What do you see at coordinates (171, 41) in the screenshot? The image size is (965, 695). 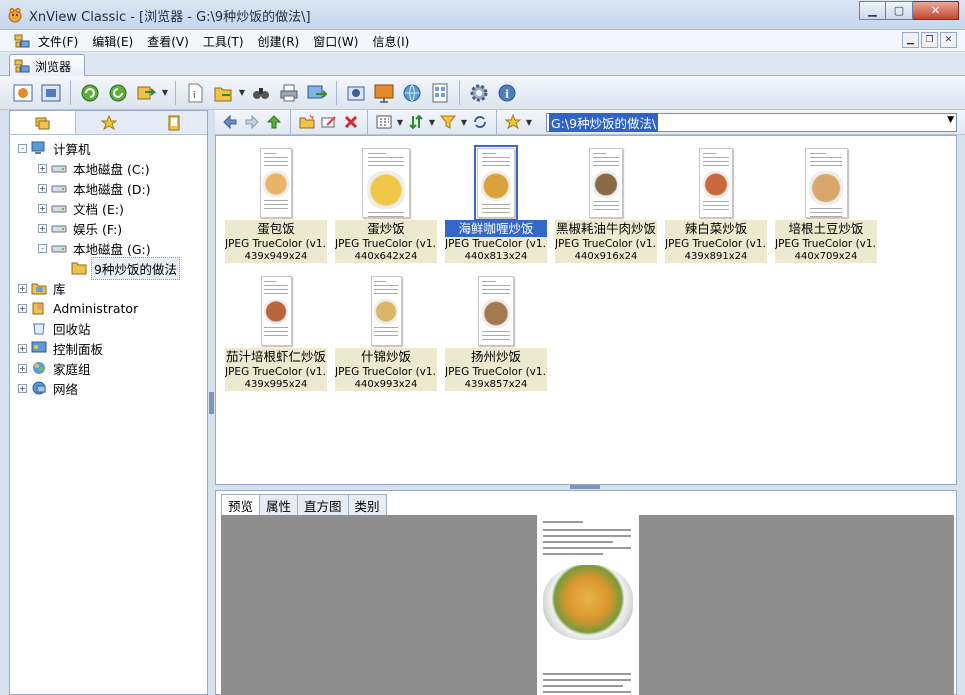 I see `menu-view: 查看(V)` at bounding box center [171, 41].